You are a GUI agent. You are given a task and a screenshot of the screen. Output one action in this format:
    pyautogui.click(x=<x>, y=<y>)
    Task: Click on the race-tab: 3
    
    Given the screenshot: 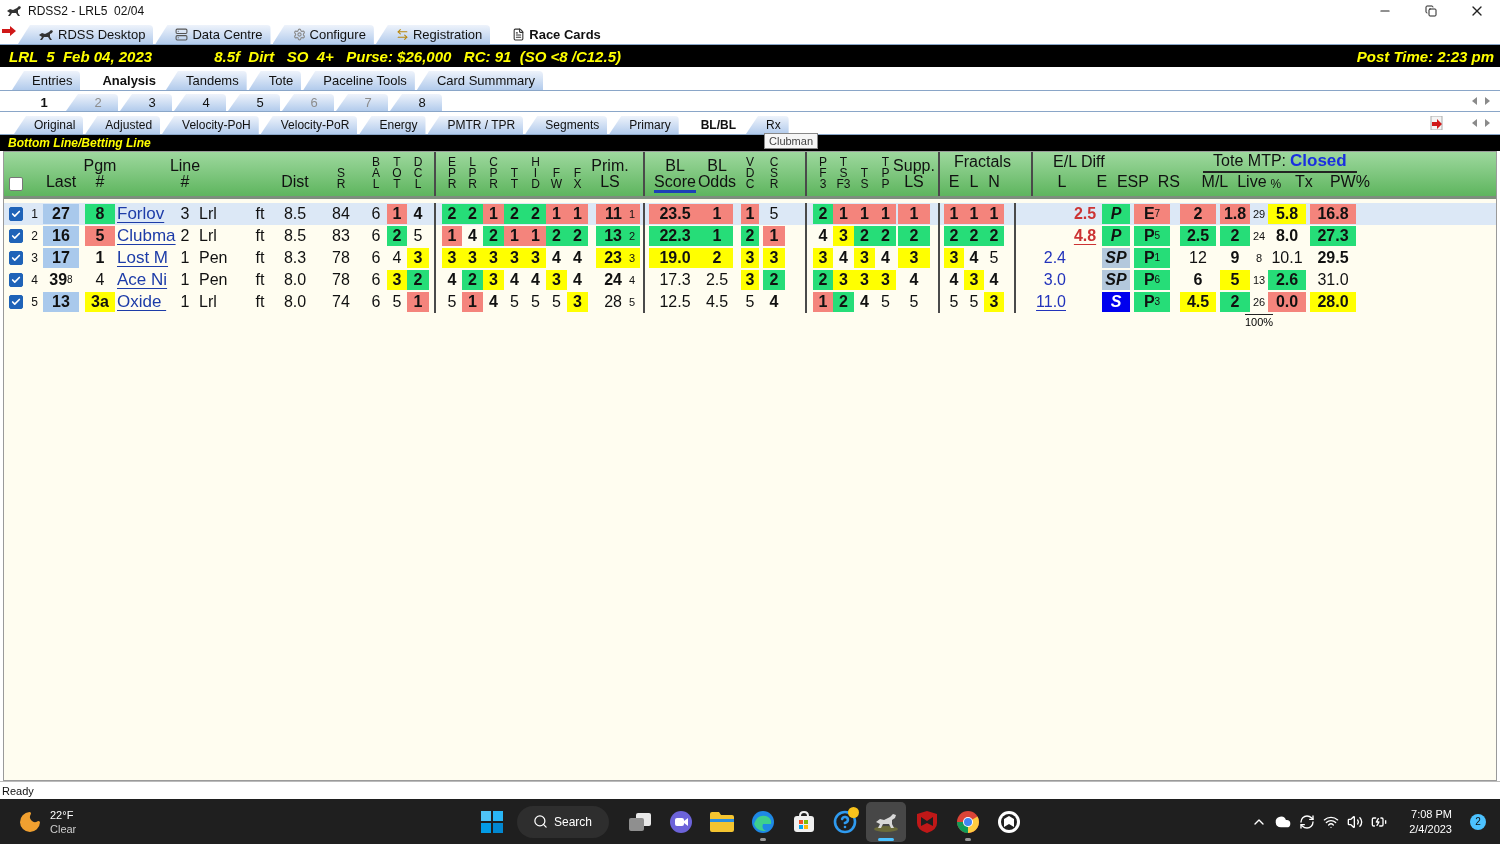 What is the action you would take?
    pyautogui.click(x=146, y=102)
    